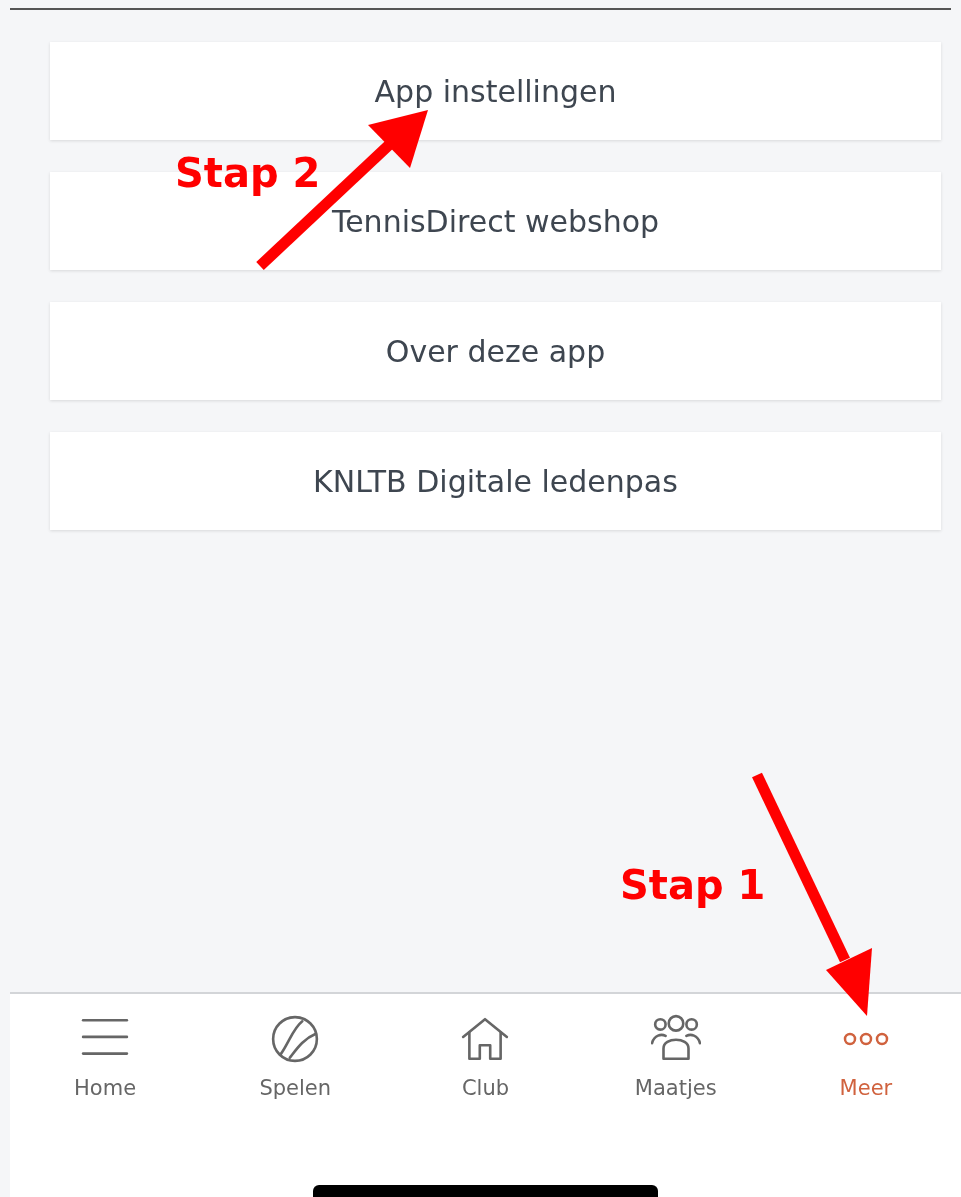 This screenshot has height=1197, width=961. What do you see at coordinates (495, 91) in the screenshot?
I see `menu-item: App instellingen` at bounding box center [495, 91].